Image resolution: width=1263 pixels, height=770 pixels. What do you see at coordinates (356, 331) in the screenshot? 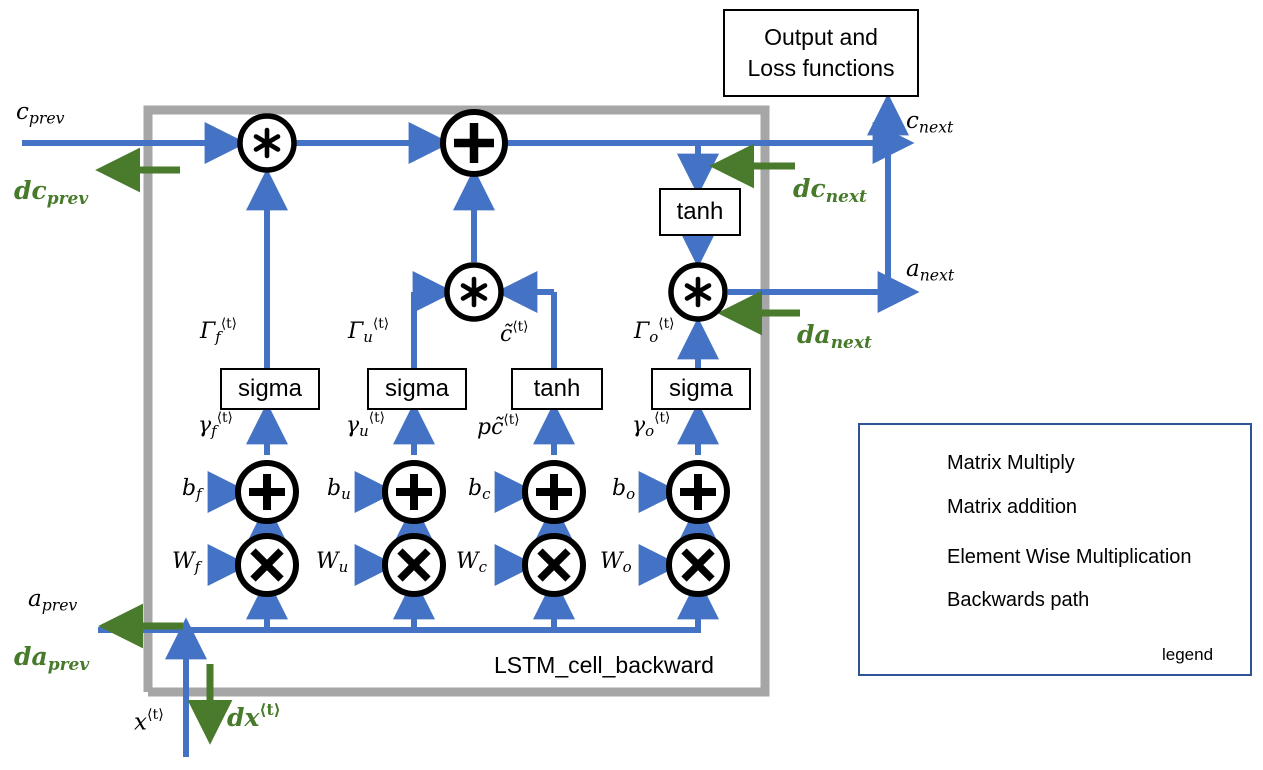
I see `gate-out-label-update-base: Γ` at bounding box center [356, 331].